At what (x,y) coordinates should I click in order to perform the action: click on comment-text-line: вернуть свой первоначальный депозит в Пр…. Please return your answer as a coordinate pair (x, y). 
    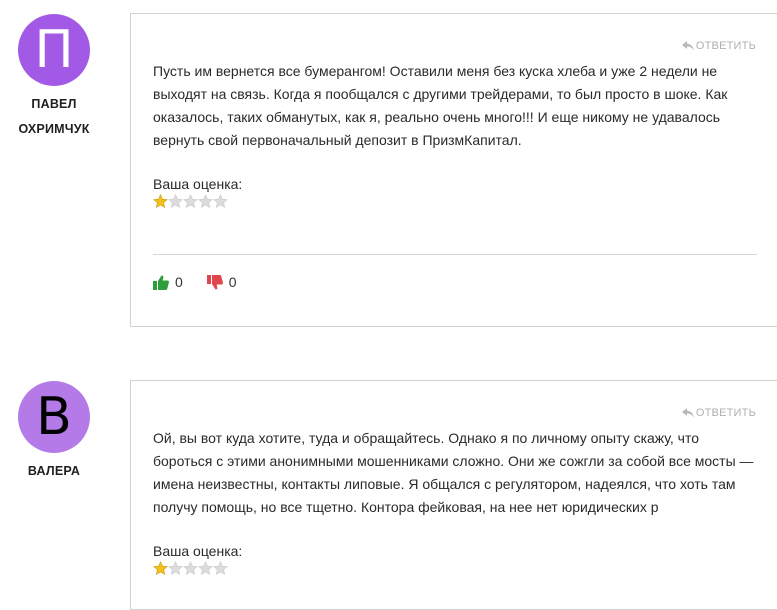
    Looking at the image, I should click on (337, 140).